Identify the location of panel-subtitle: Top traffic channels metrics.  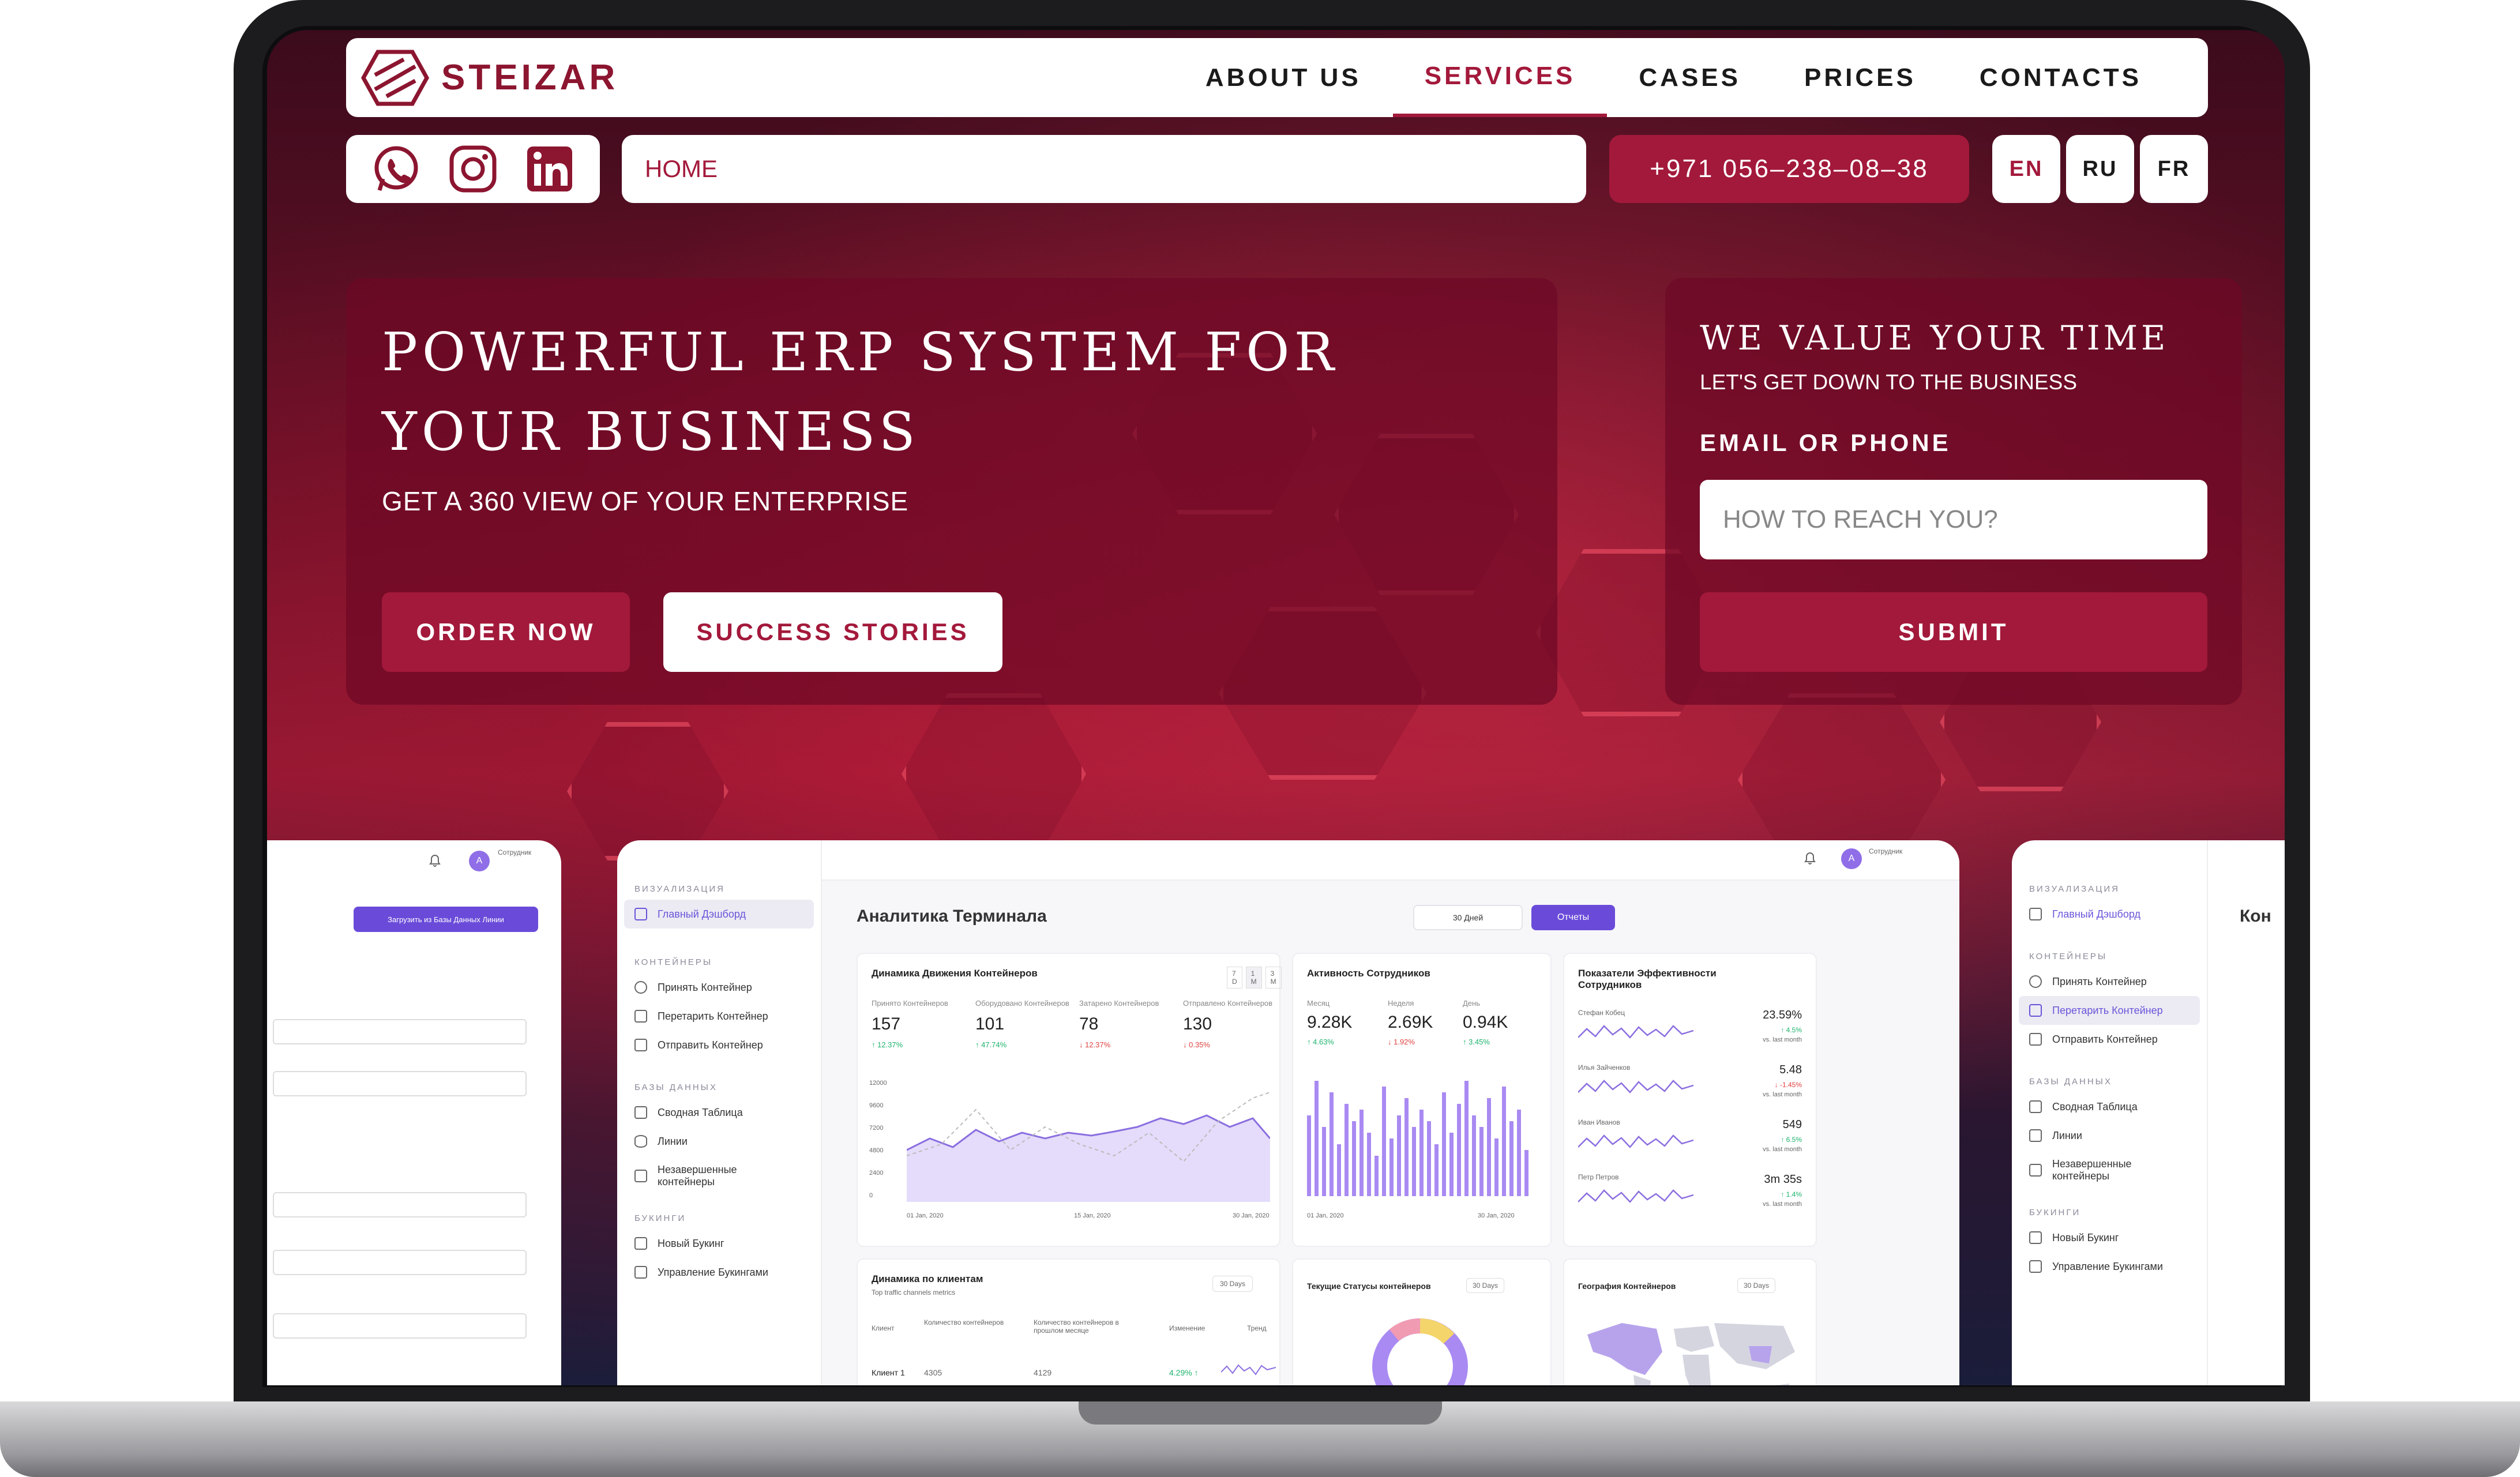
(914, 1292).